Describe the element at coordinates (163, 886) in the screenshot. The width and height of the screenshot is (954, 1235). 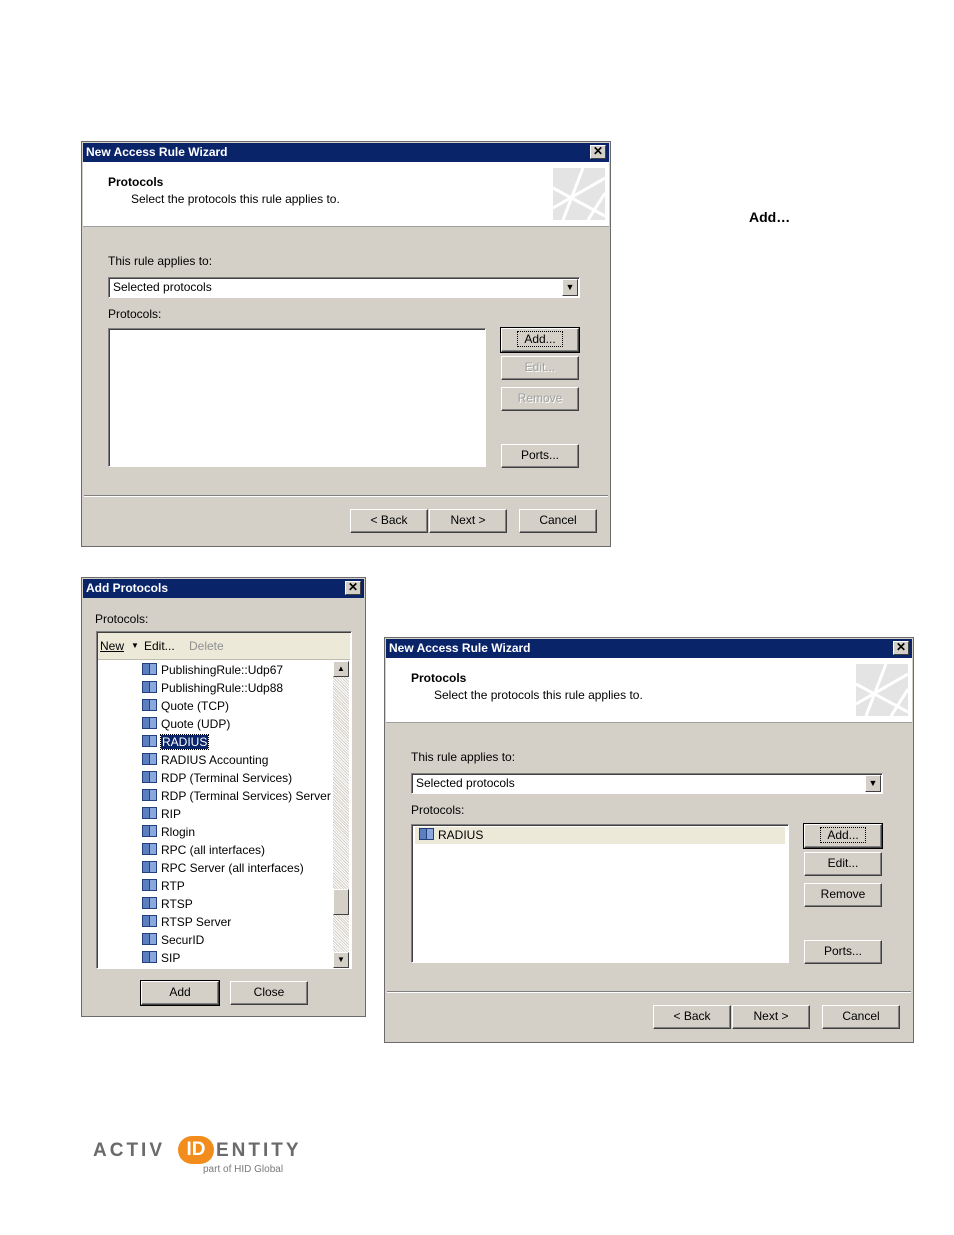
I see `list-item: RTP` at that location.